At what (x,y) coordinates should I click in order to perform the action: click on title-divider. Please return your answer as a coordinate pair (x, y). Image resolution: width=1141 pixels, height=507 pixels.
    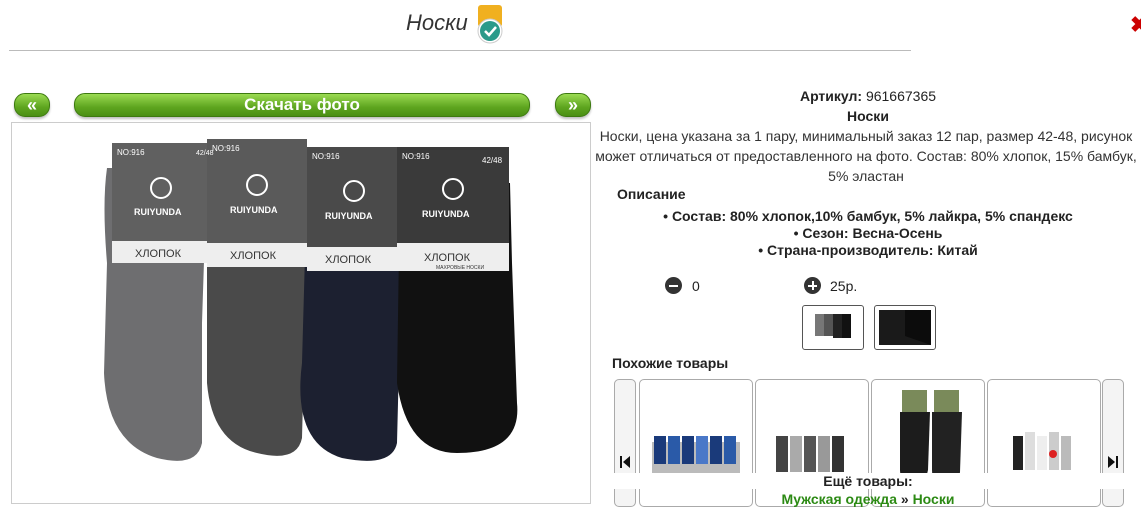
    Looking at the image, I should click on (460, 50).